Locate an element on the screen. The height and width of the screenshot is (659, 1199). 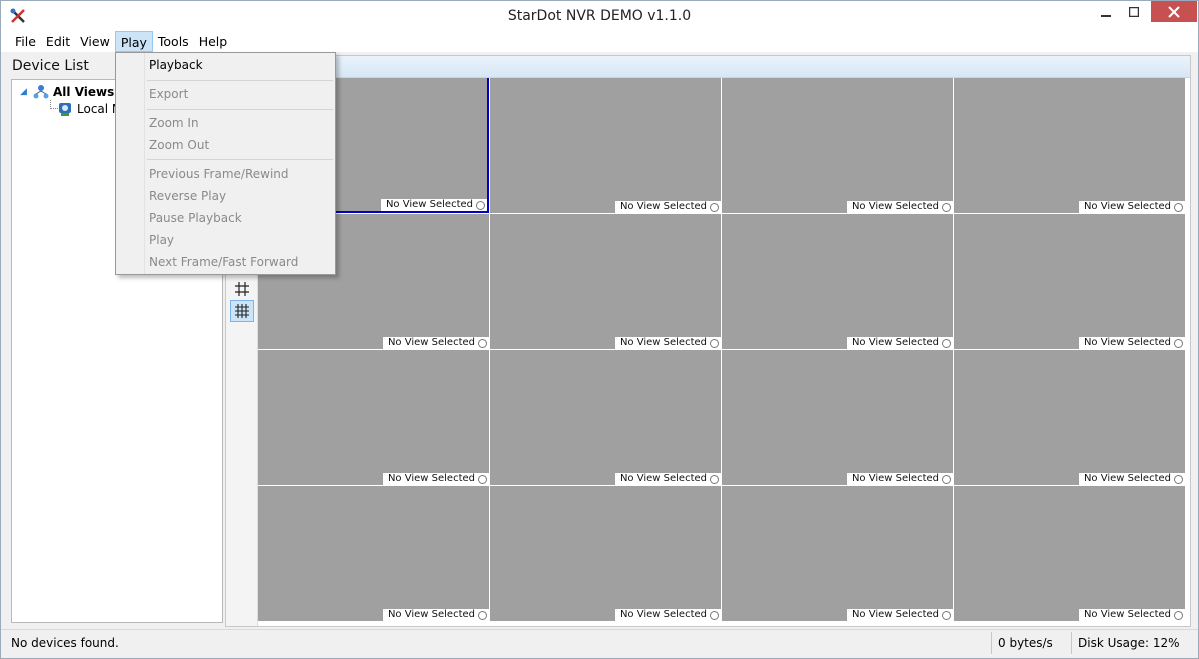
menu-item-previous-frame: Previous Frame/Rewind is located at coordinates (219, 174).